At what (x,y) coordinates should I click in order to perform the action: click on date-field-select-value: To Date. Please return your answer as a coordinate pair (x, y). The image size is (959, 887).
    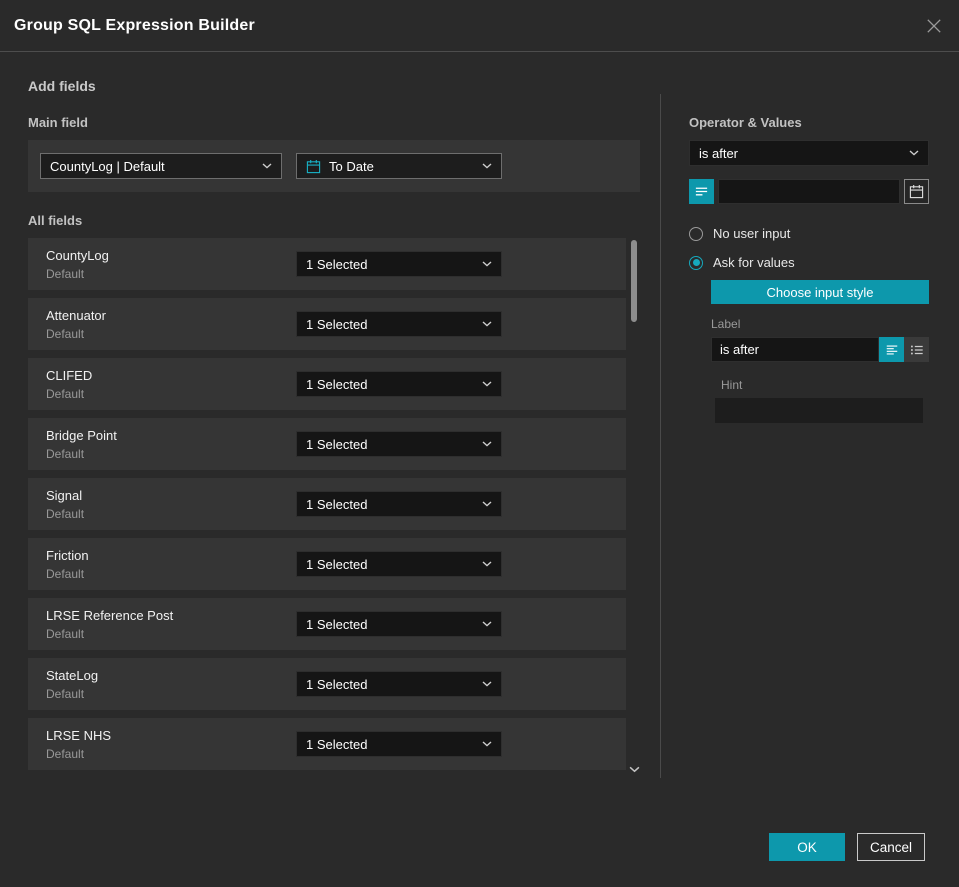
    Looking at the image, I should click on (351, 166).